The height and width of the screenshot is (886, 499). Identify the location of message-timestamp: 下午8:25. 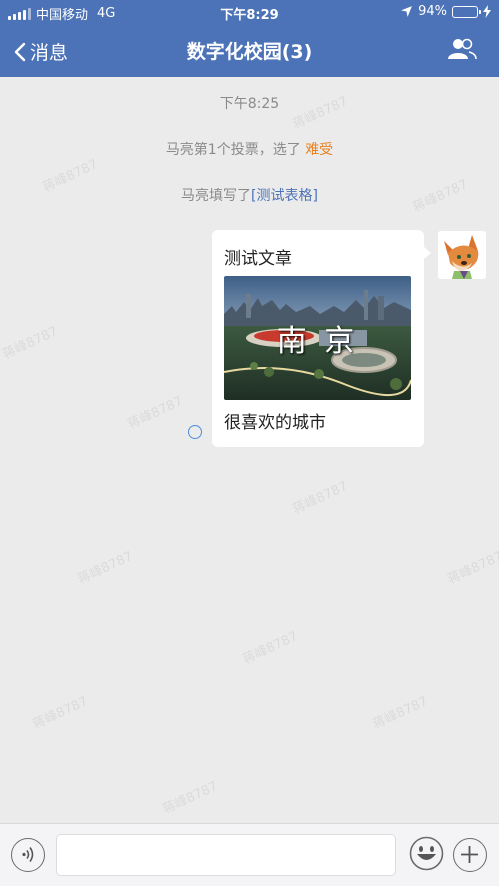
(249, 104).